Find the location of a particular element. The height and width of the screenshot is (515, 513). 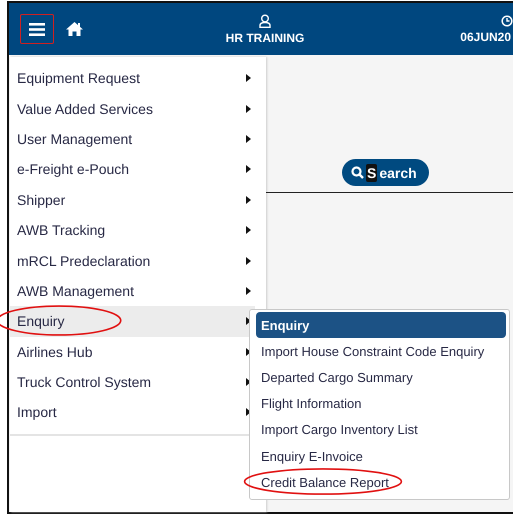

menu-icon is located at coordinates (37, 29).